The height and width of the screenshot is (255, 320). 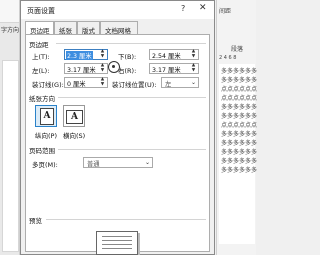 I want to click on gutter-position-label: 装订线位置(U):, so click(x=134, y=85).